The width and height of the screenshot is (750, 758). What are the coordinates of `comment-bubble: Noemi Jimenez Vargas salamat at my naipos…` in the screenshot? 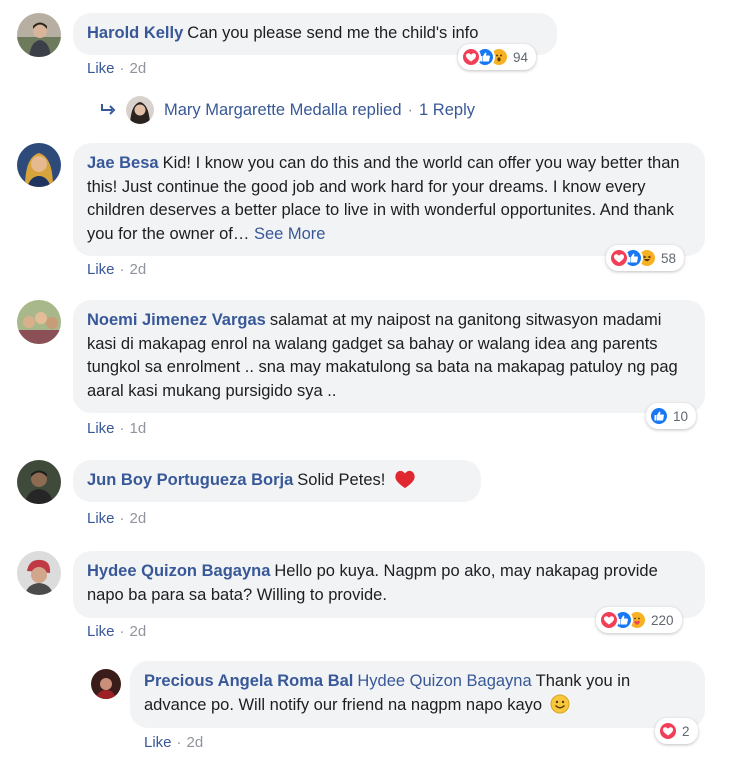 It's located at (389, 356).